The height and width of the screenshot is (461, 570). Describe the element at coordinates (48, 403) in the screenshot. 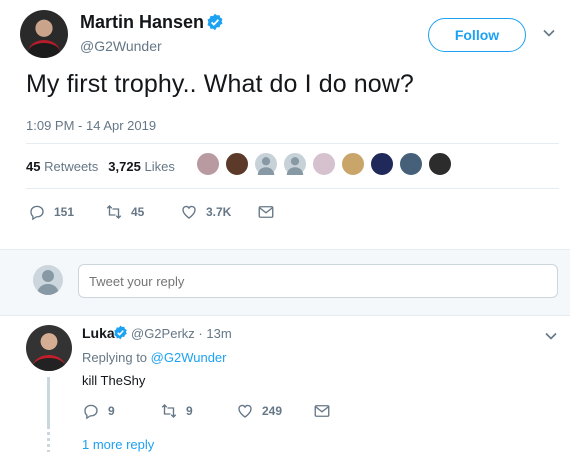

I see `thread-line` at that location.